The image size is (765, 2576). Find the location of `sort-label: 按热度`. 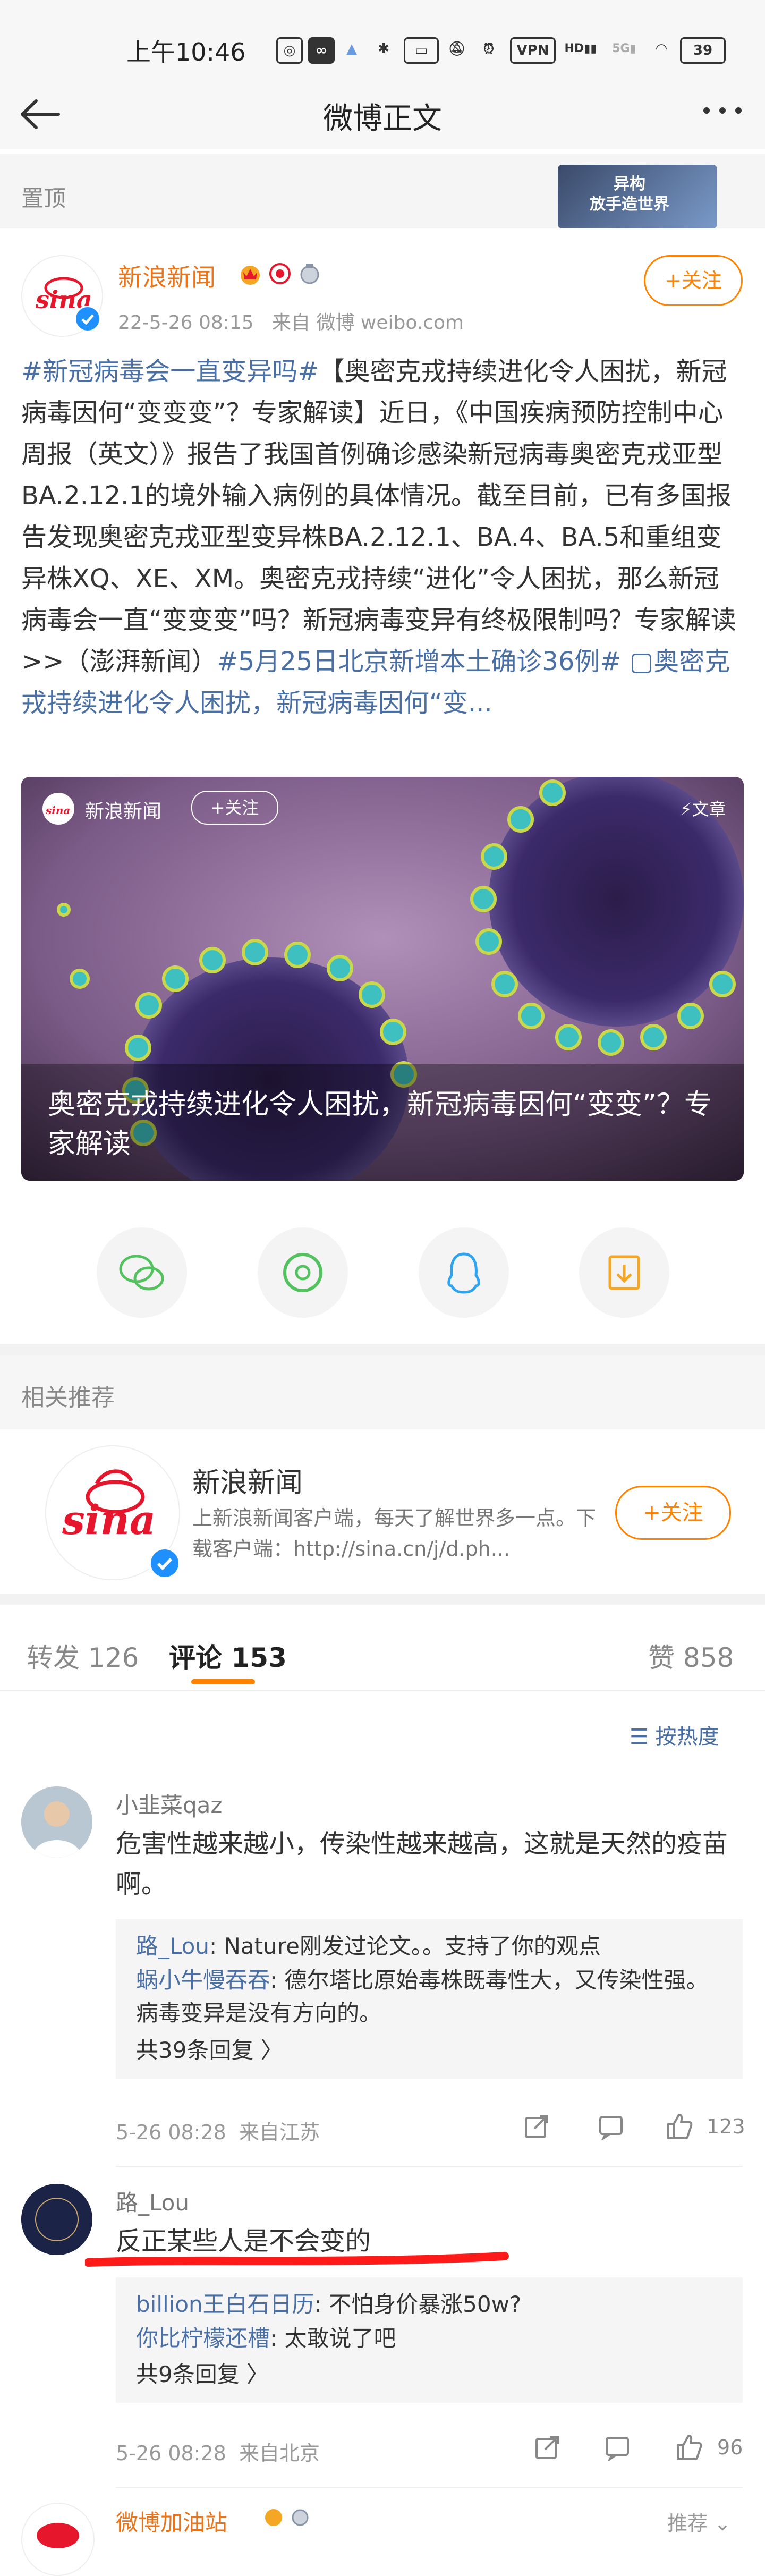

sort-label: 按热度 is located at coordinates (687, 1737).